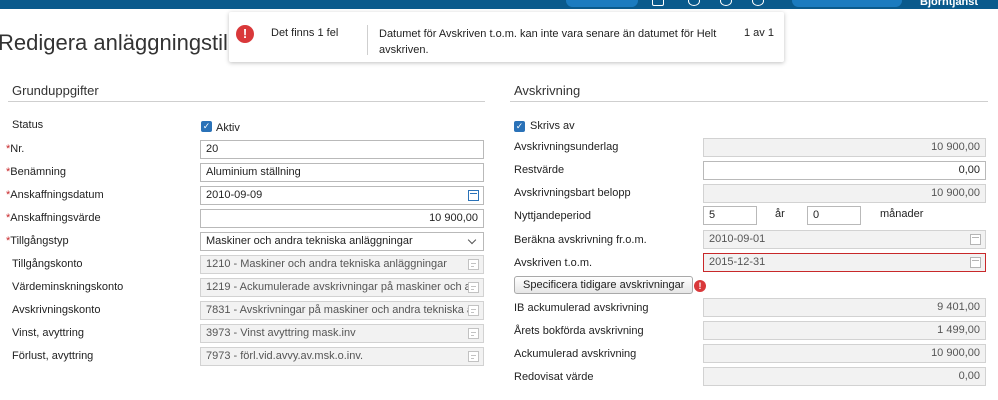 Image resolution: width=998 pixels, height=400 pixels. I want to click on accumulated-depreciation-field: 10 900,00, so click(844, 353).